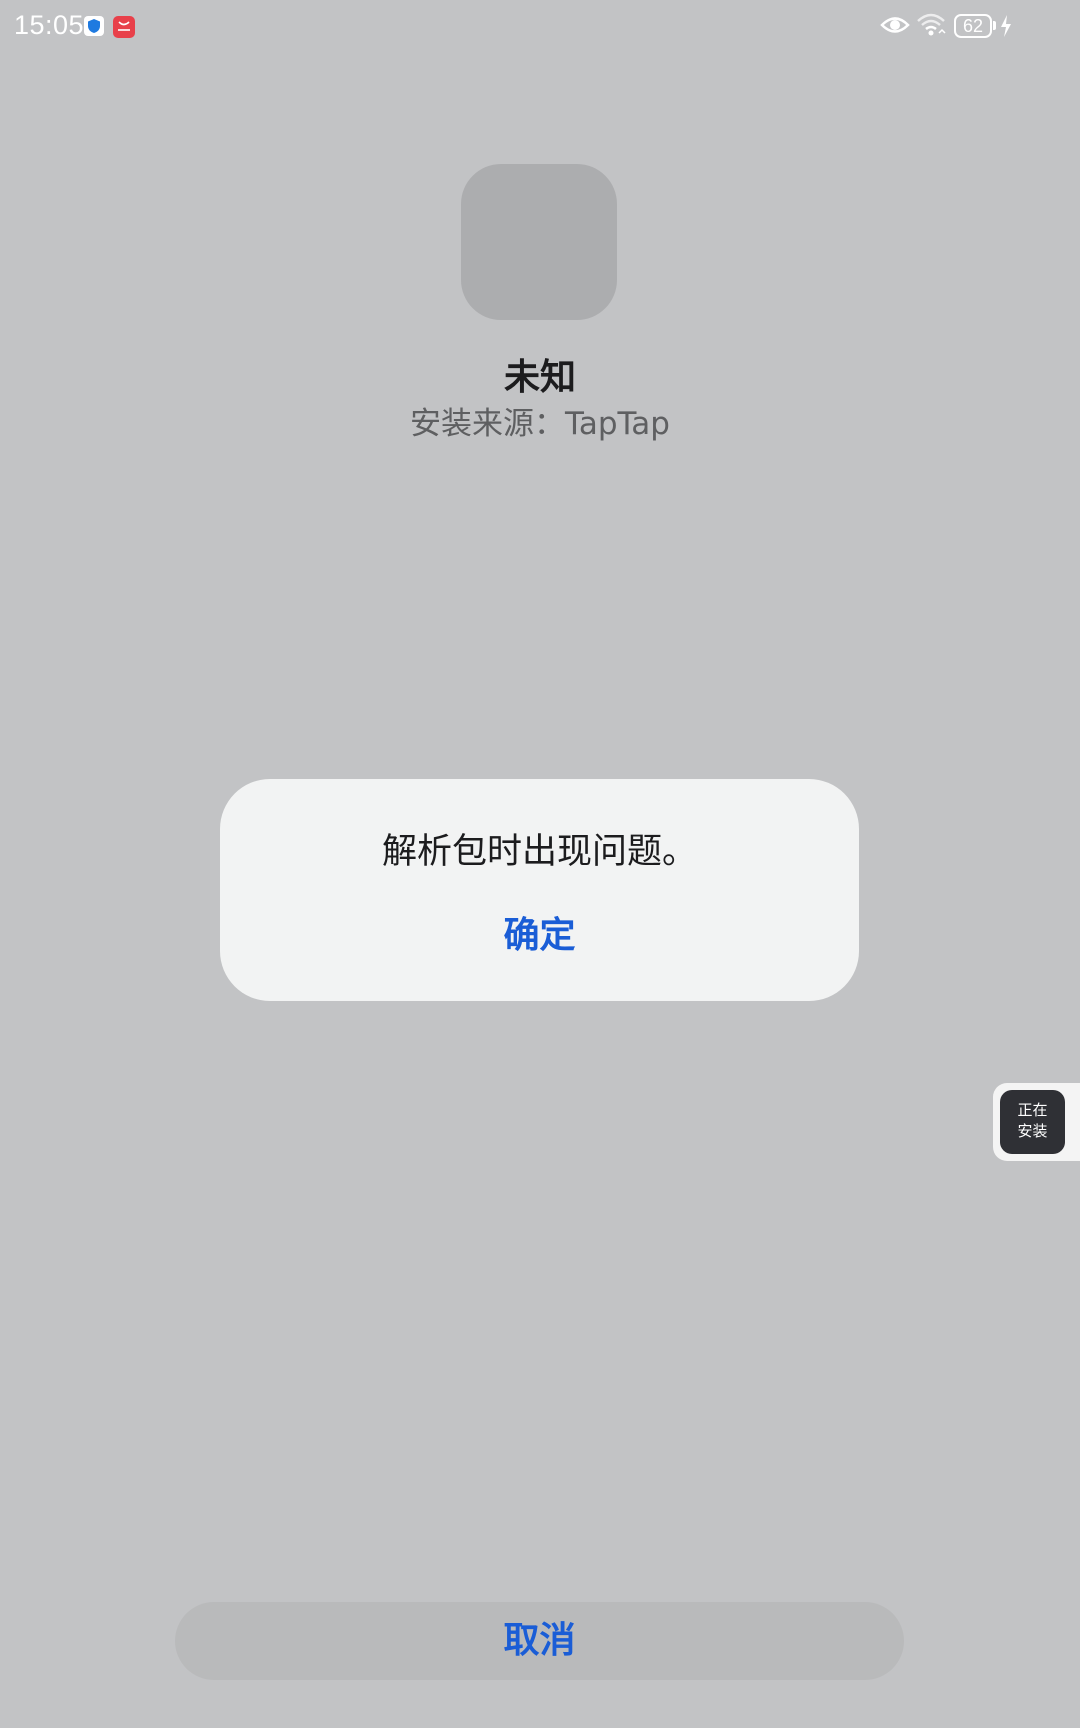 The height and width of the screenshot is (1728, 1080). Describe the element at coordinates (931, 25) in the screenshot. I see `wifi-icon` at that location.